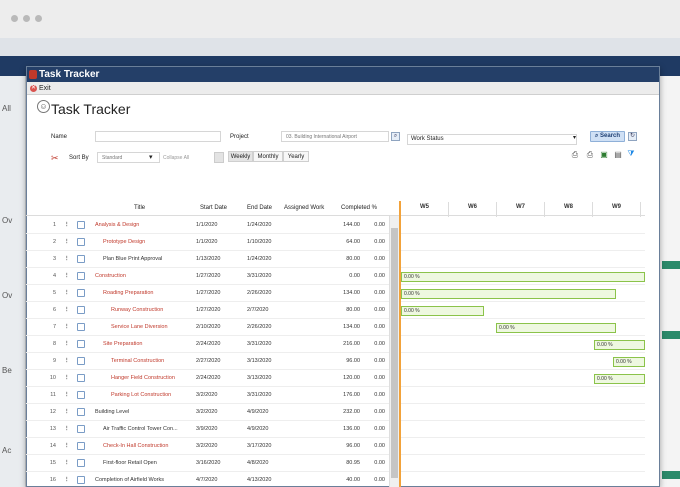 The image size is (680, 487). Describe the element at coordinates (631, 154) in the screenshot. I see `filter-icon: ⧩` at that location.